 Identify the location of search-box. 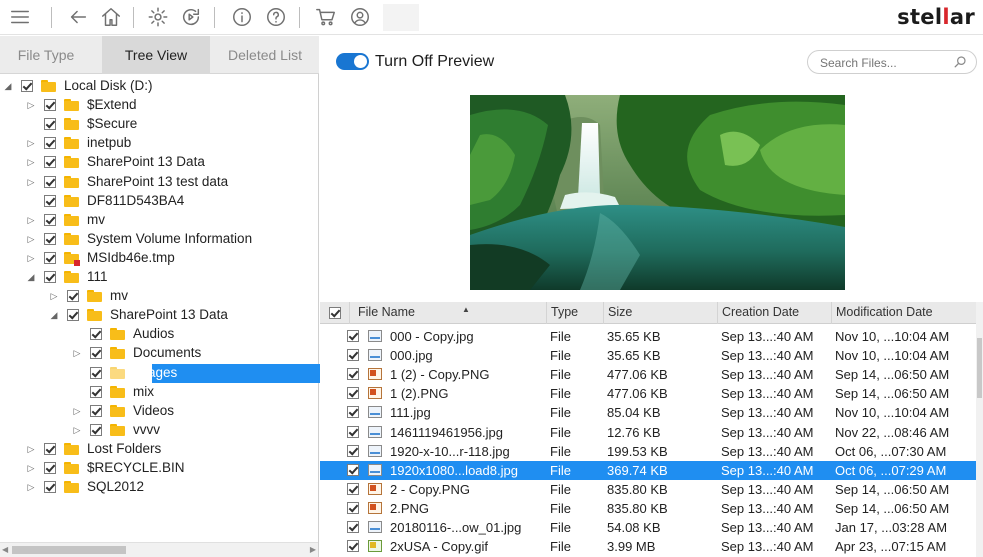
(892, 62).